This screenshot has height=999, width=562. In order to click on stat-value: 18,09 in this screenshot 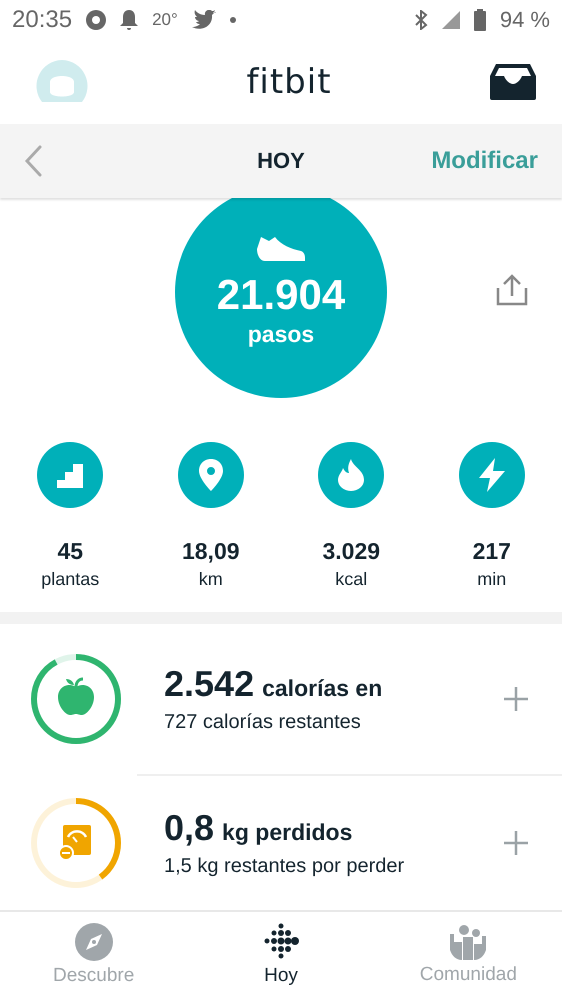, I will do `click(211, 551)`.